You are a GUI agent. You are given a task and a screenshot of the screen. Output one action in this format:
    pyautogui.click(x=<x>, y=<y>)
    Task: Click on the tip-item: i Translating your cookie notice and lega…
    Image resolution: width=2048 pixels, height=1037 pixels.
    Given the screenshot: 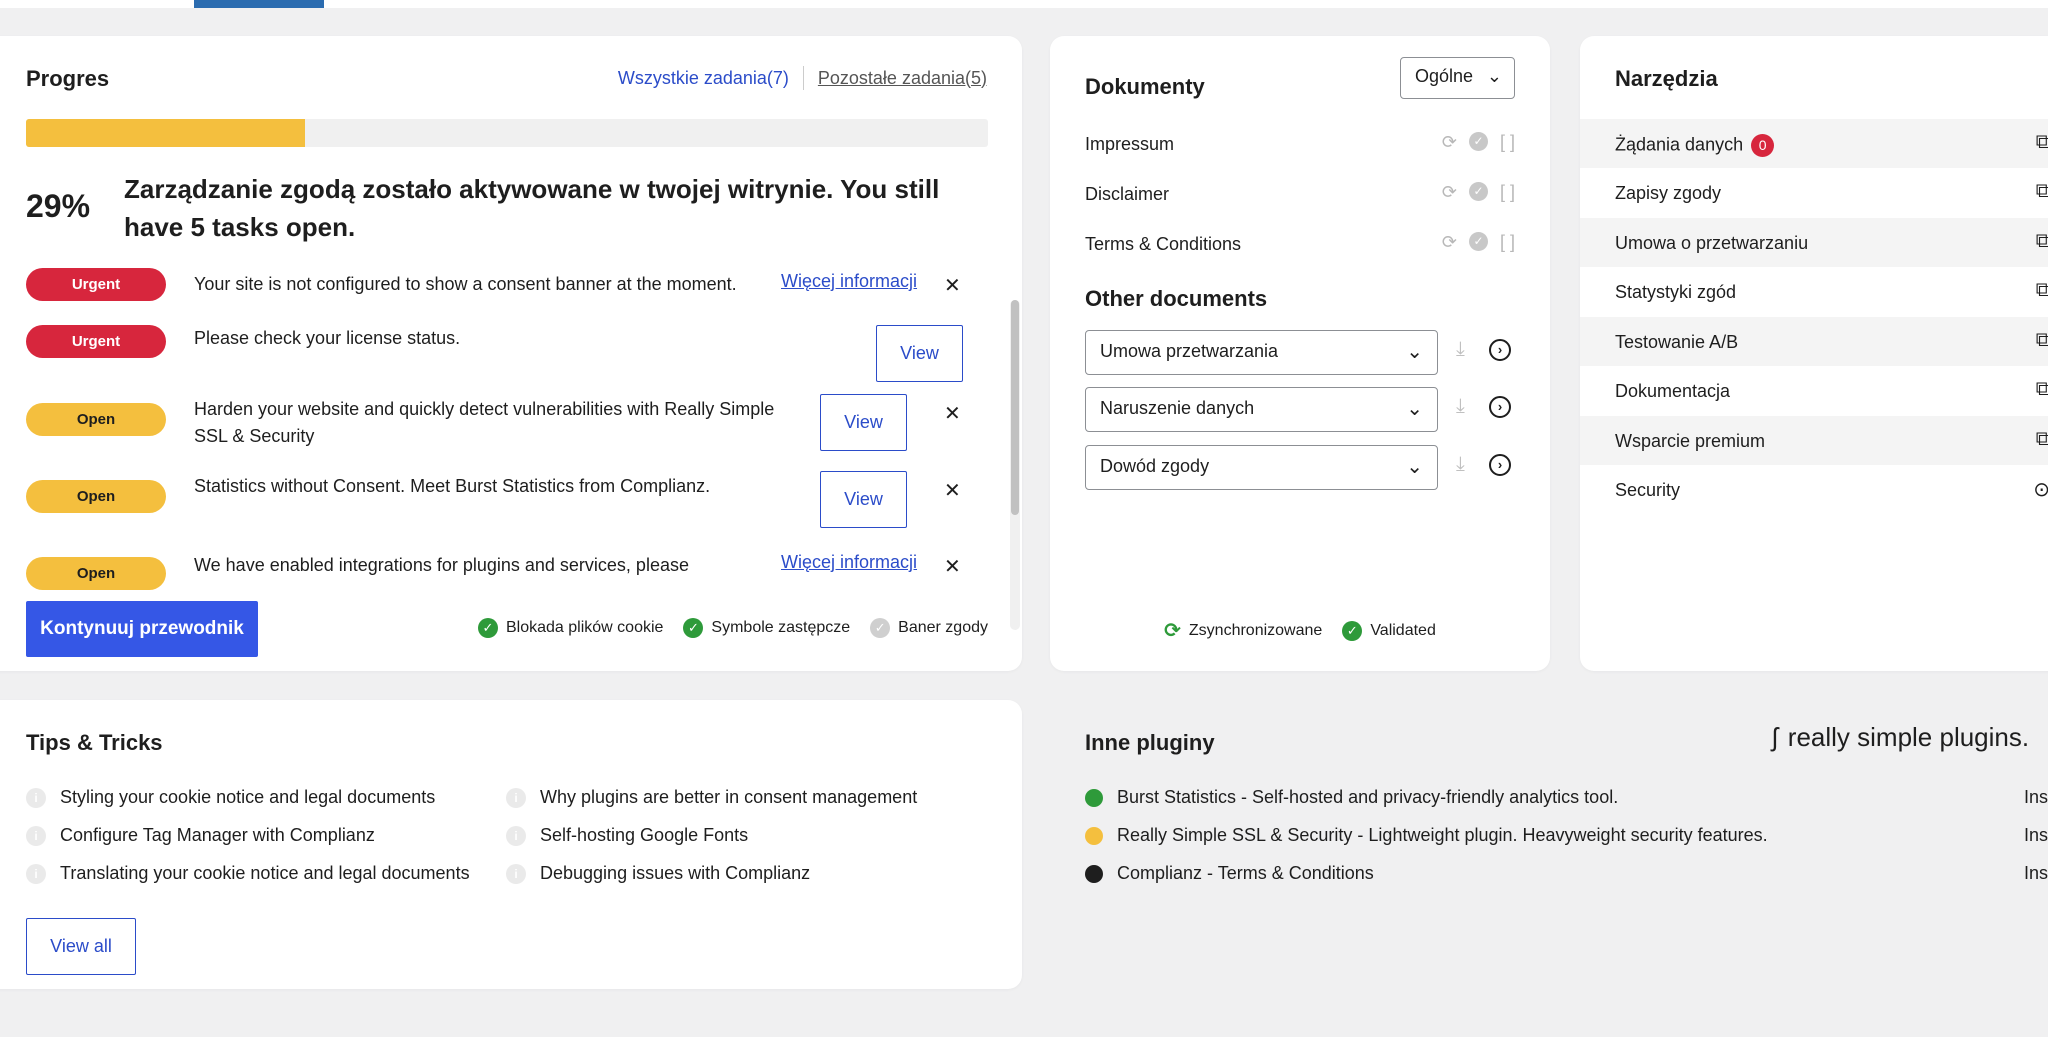 What is the action you would take?
    pyautogui.click(x=248, y=873)
    